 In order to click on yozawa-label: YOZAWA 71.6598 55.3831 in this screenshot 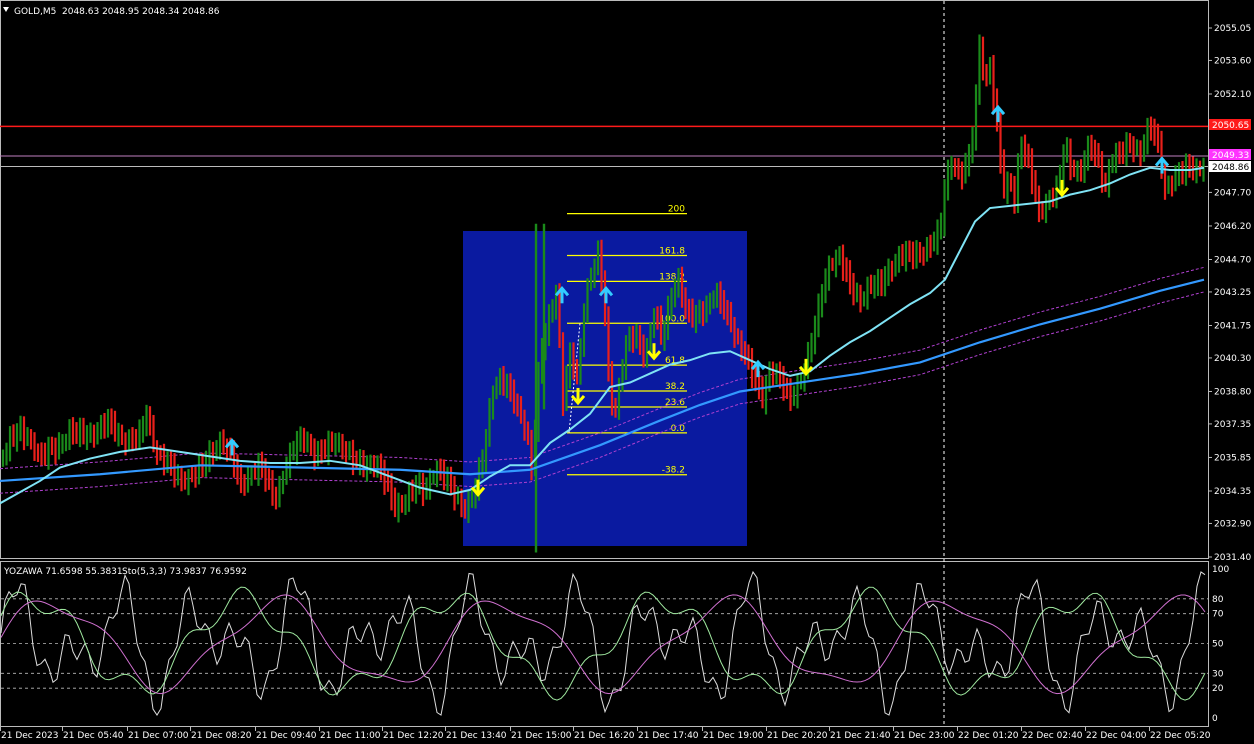, I will do `click(63, 572)`.